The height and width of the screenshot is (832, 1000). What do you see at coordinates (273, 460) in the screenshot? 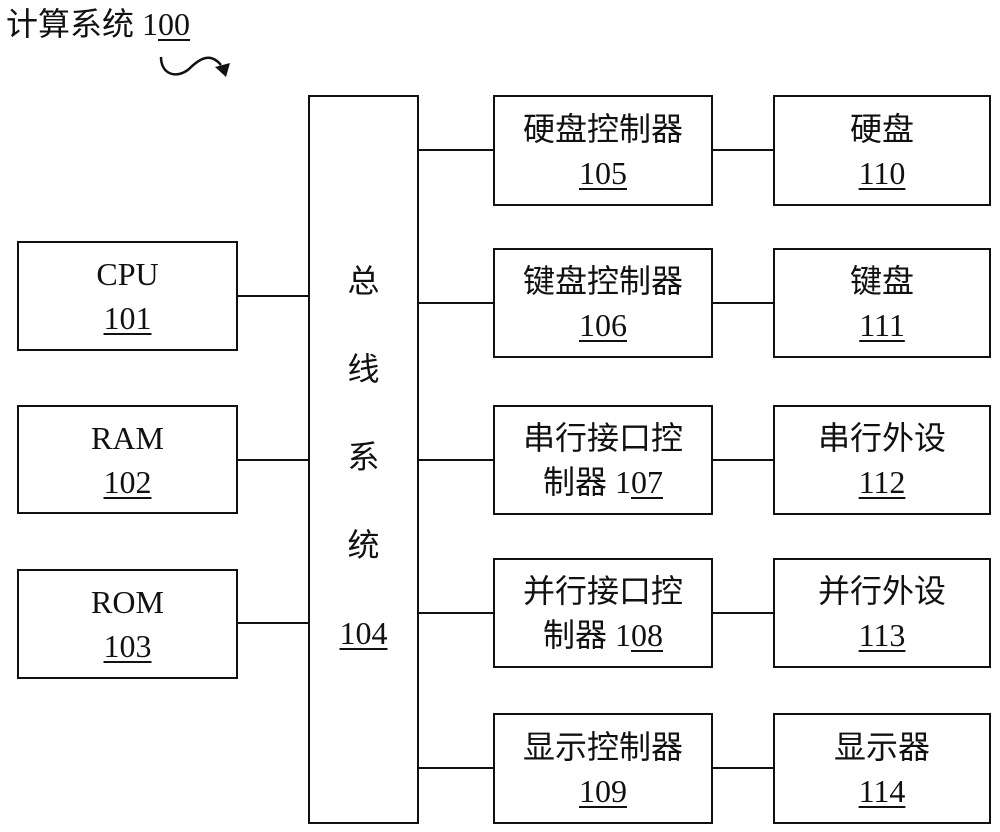
I see `connector-ram-bus` at bounding box center [273, 460].